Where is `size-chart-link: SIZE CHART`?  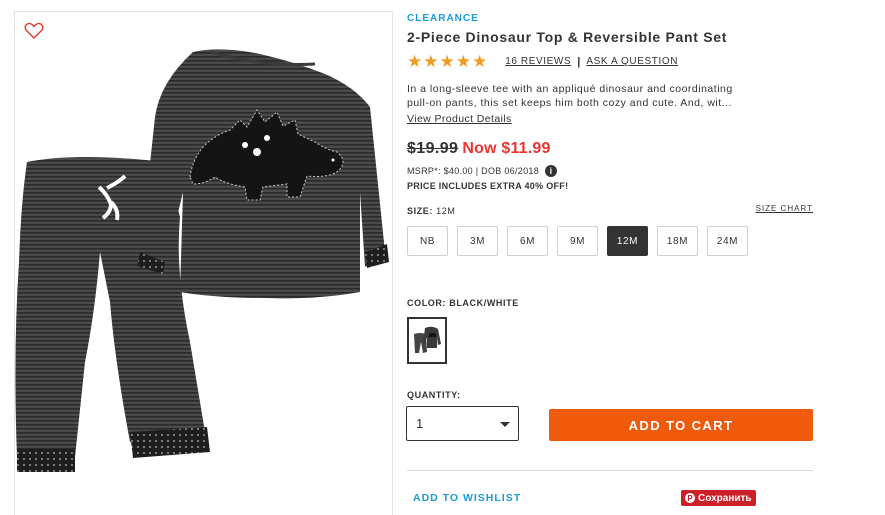 size-chart-link: SIZE CHART is located at coordinates (784, 208).